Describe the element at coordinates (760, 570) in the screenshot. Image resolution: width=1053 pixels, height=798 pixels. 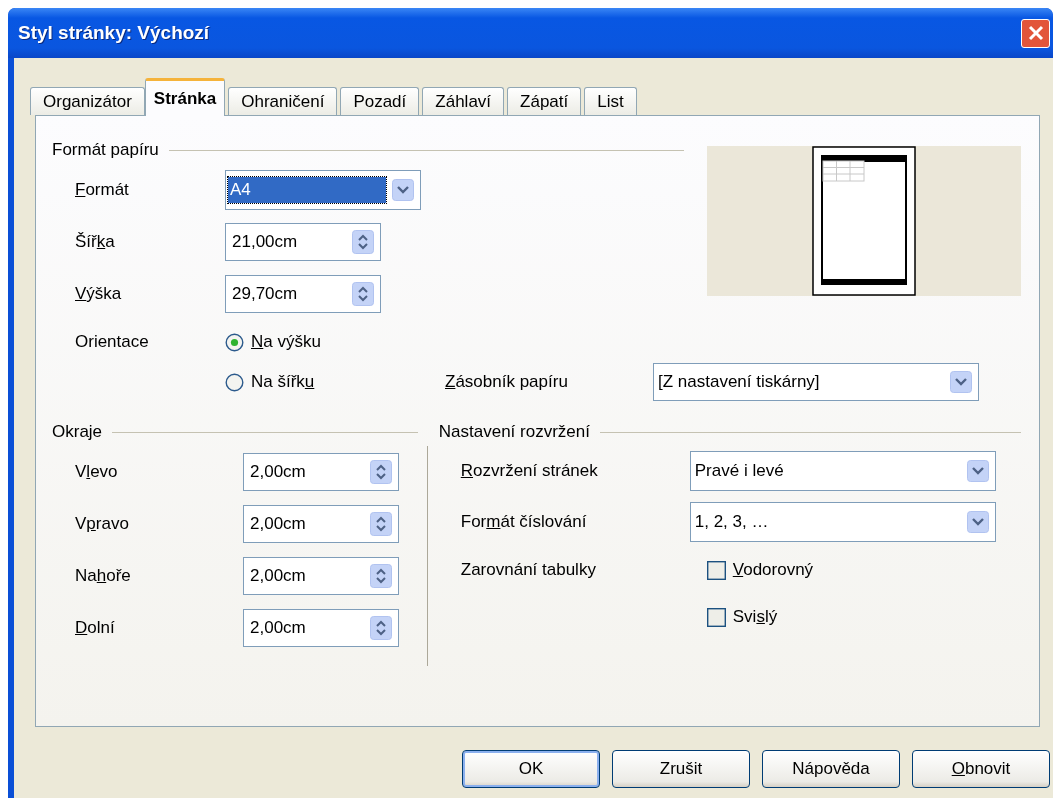
I see `checkbox-option: Vodorovný` at that location.